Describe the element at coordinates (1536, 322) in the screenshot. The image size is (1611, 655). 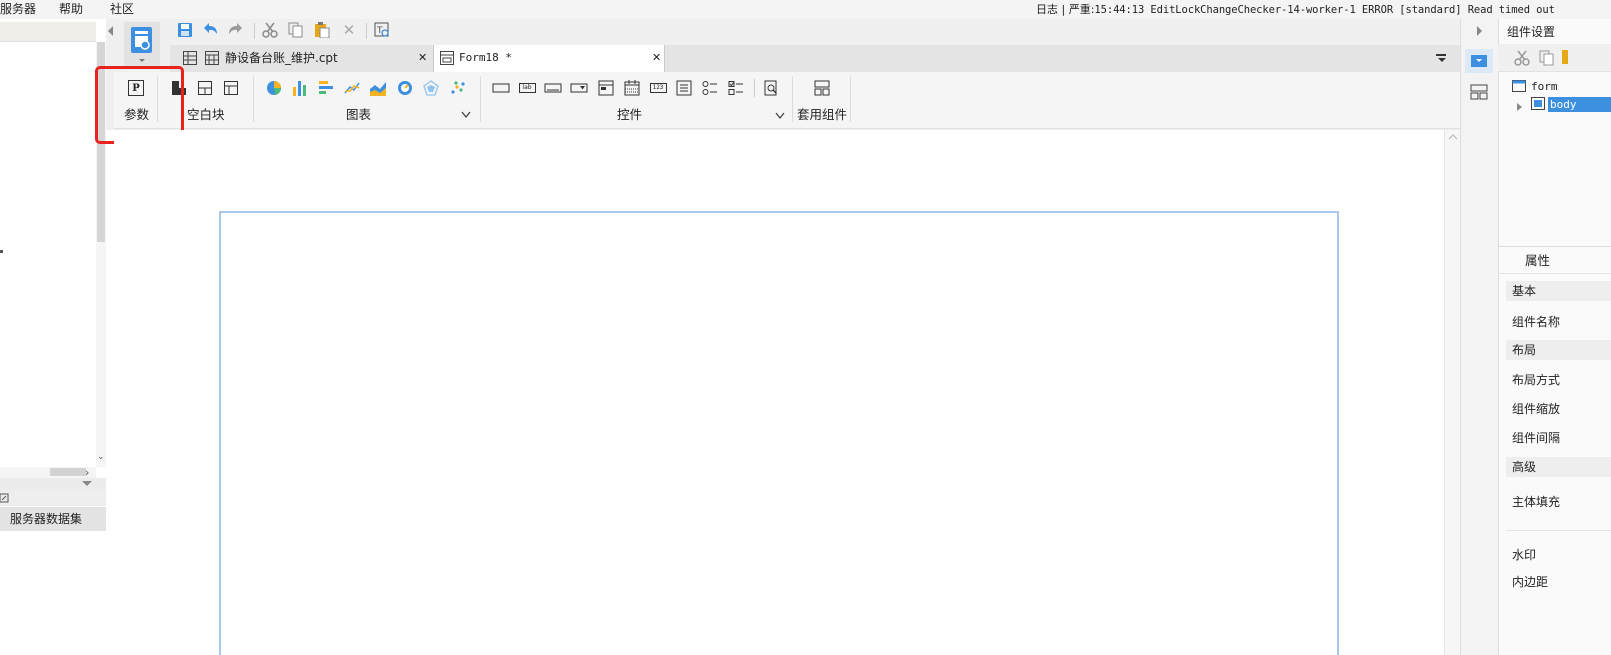
I see `field-component-name: 组件名称` at that location.